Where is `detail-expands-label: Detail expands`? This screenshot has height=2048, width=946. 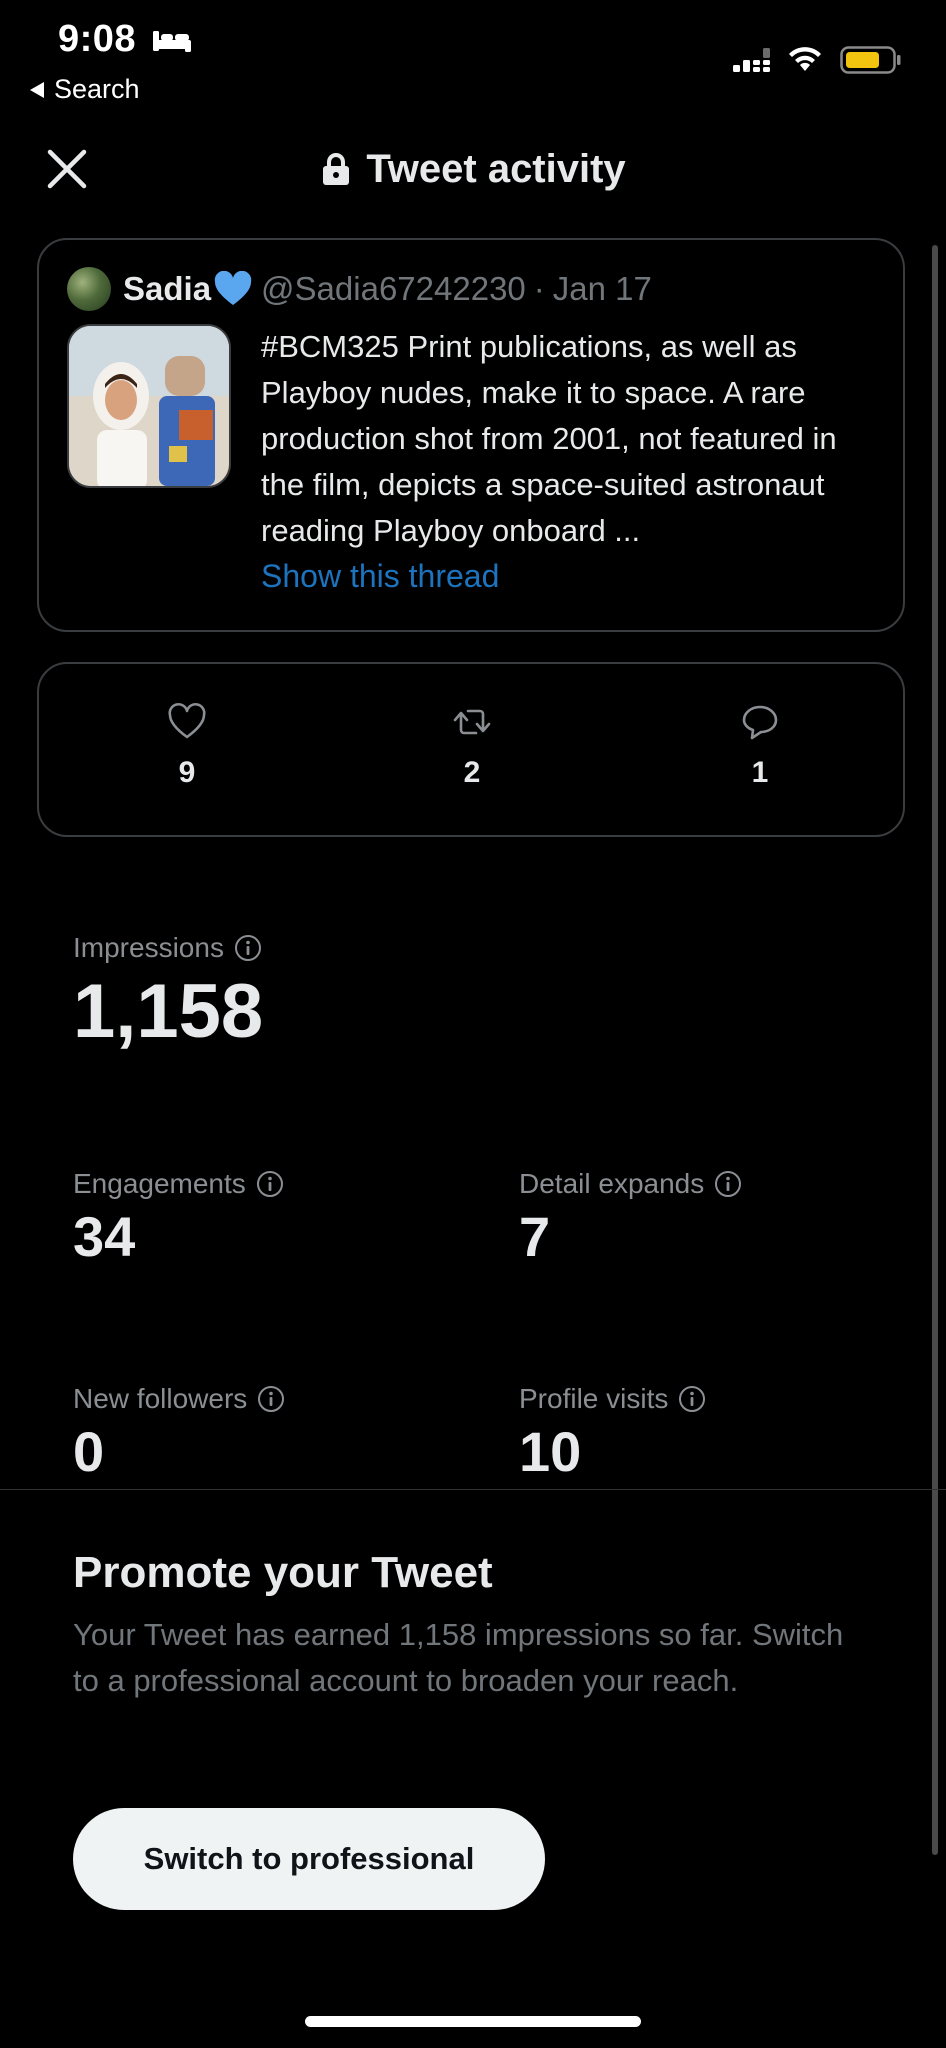 detail-expands-label: Detail expands is located at coordinates (612, 1183).